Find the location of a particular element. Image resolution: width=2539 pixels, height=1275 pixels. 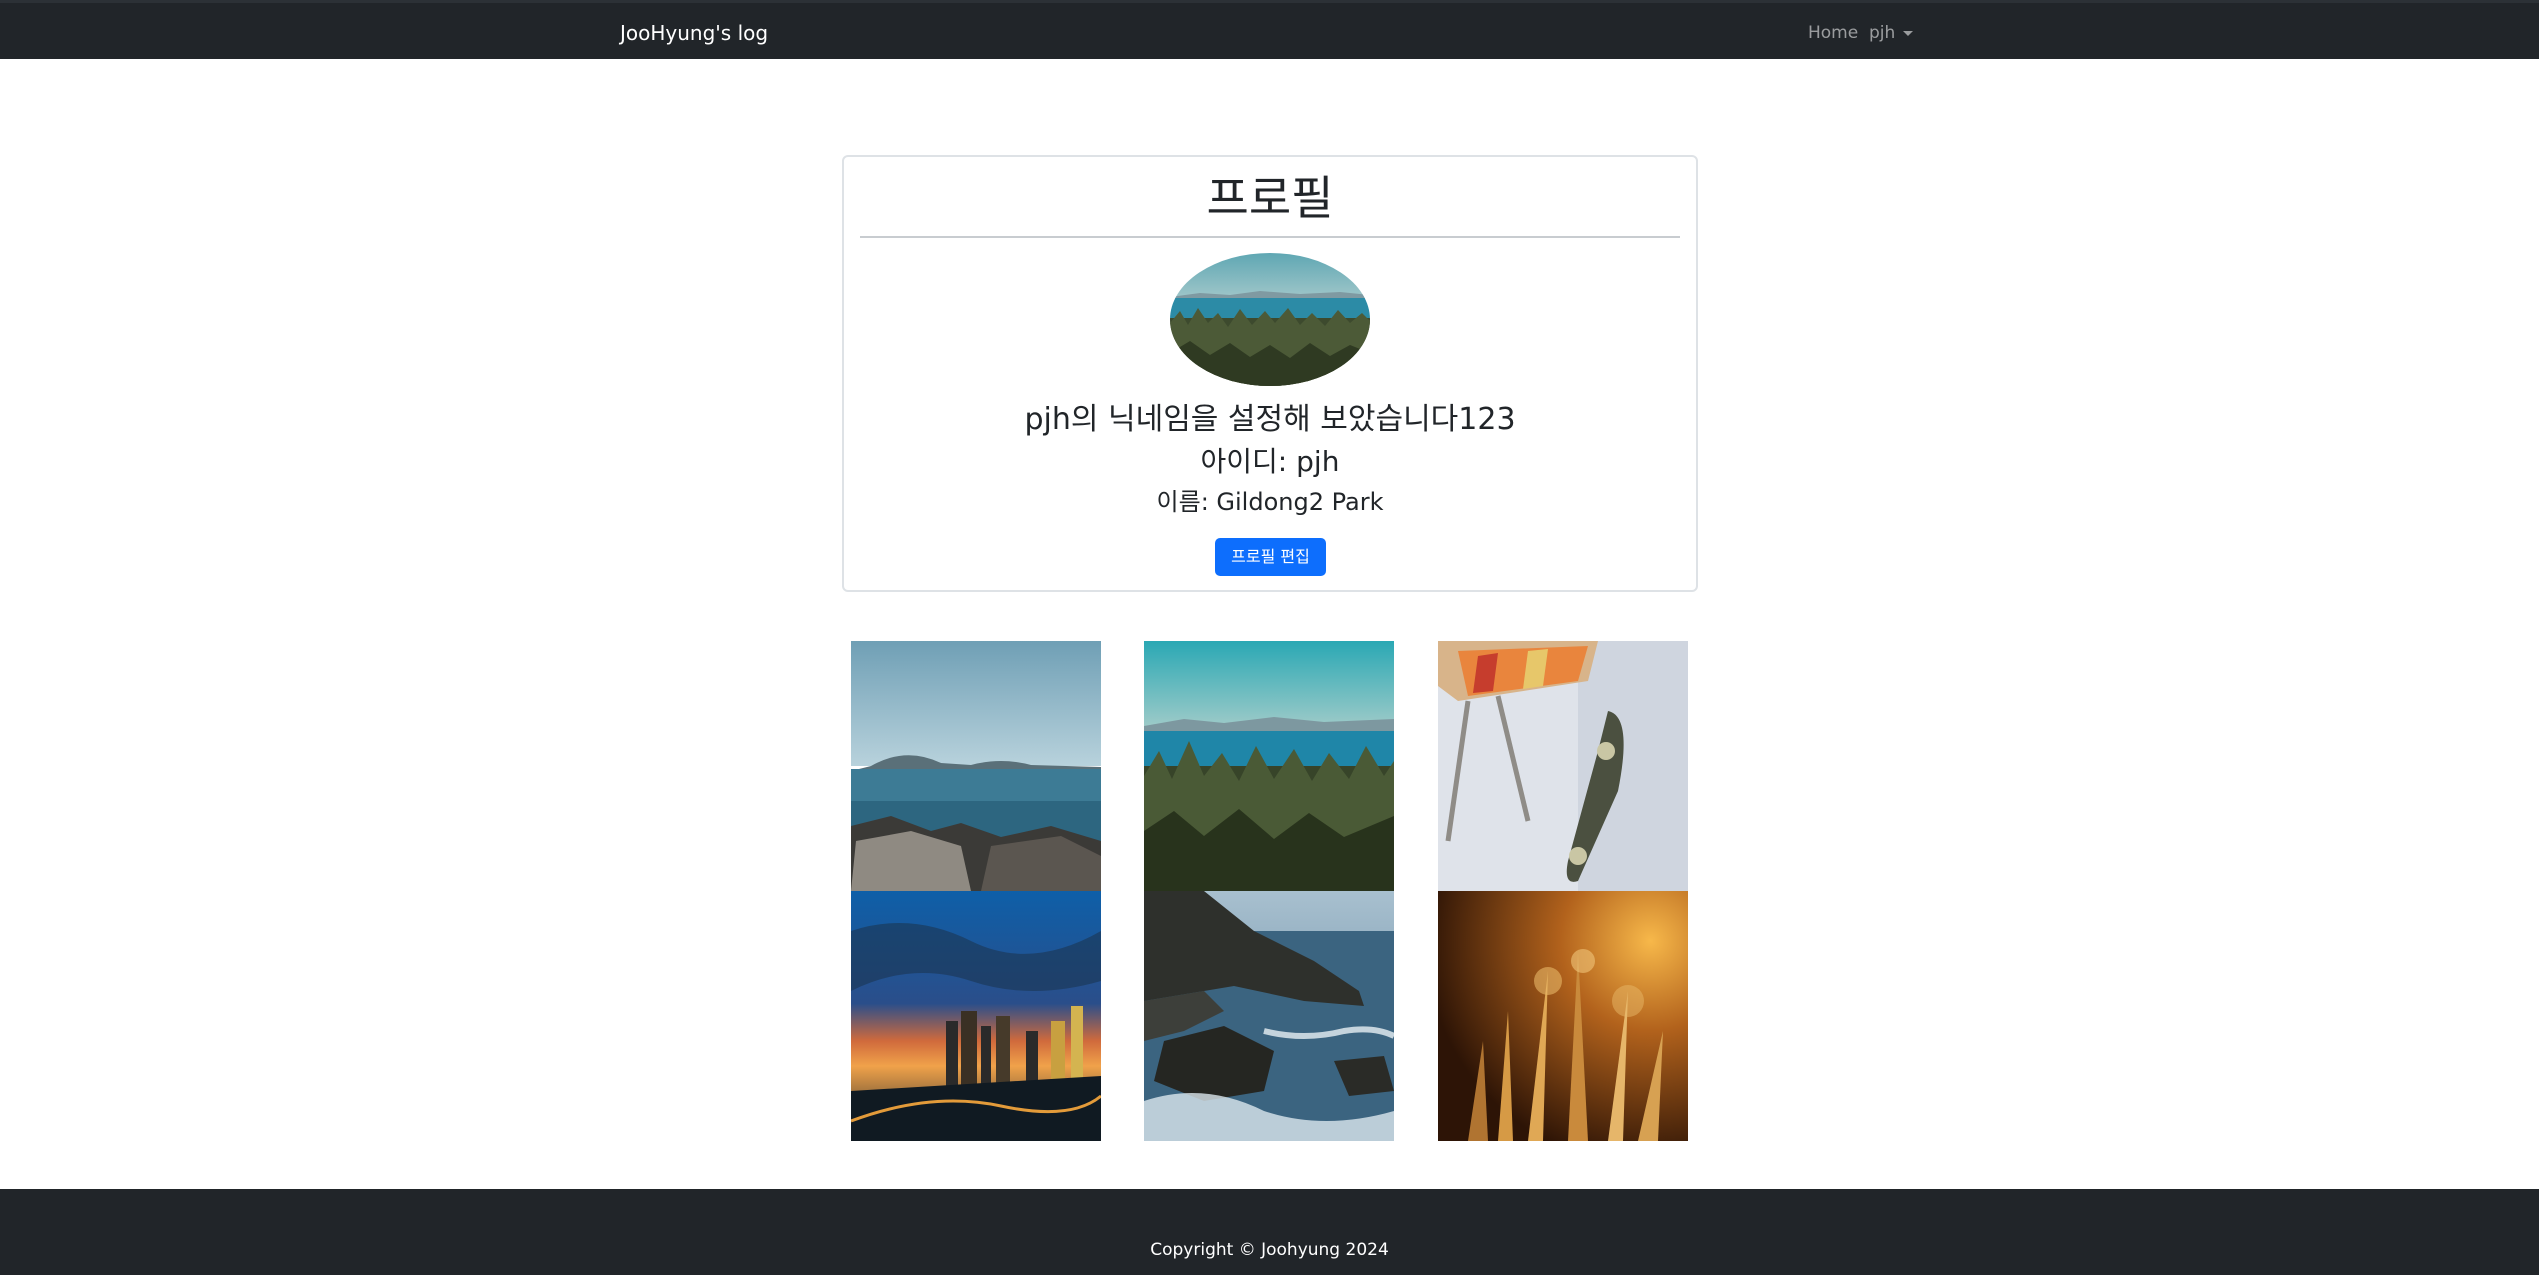

skateboard-photo is located at coordinates (1563, 766).